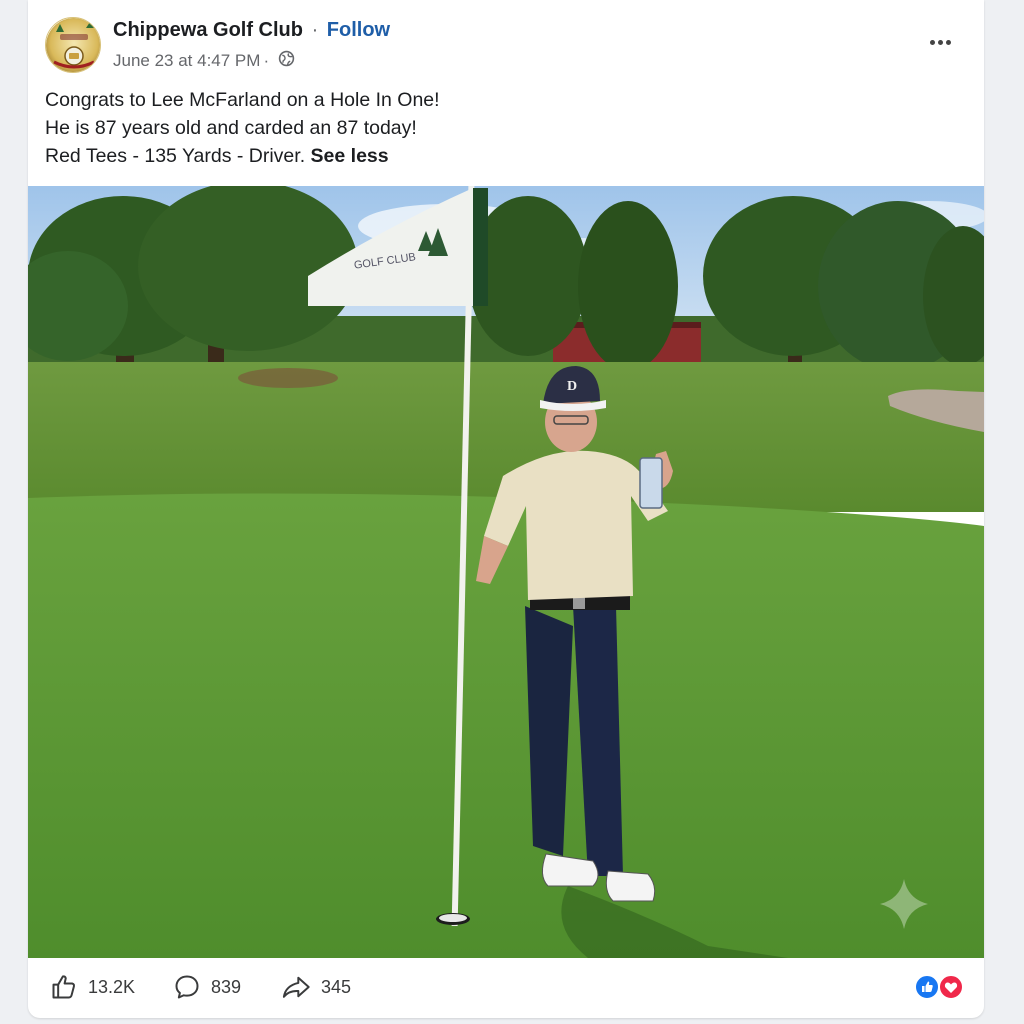 This screenshot has width=1024, height=1024. Describe the element at coordinates (186, 61) in the screenshot. I see `post-timestamp: June 23 at 4:47 PM` at that location.